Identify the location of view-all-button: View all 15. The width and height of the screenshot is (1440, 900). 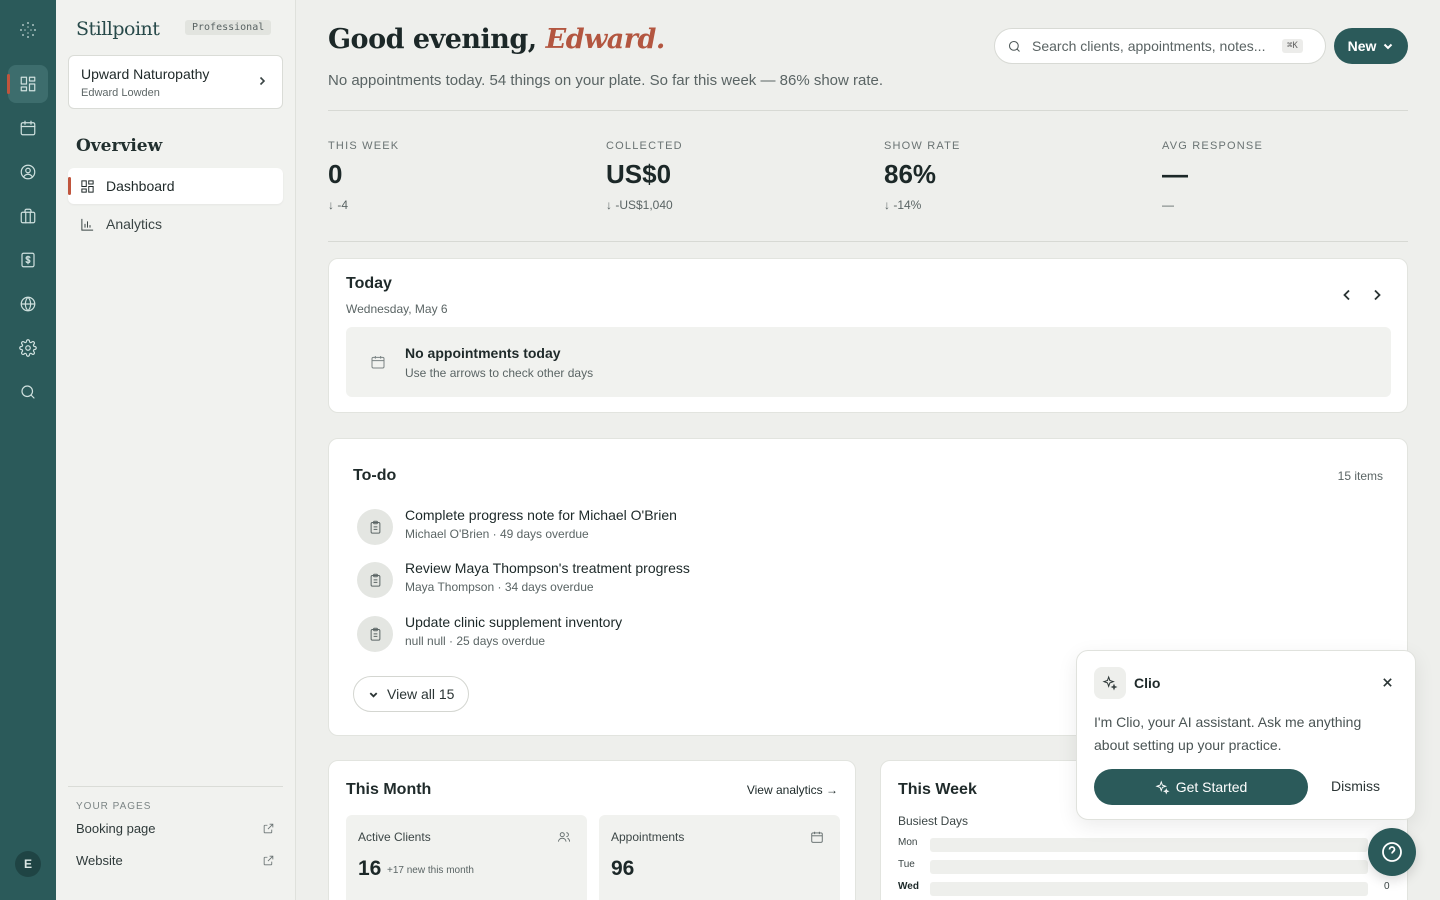
(411, 694).